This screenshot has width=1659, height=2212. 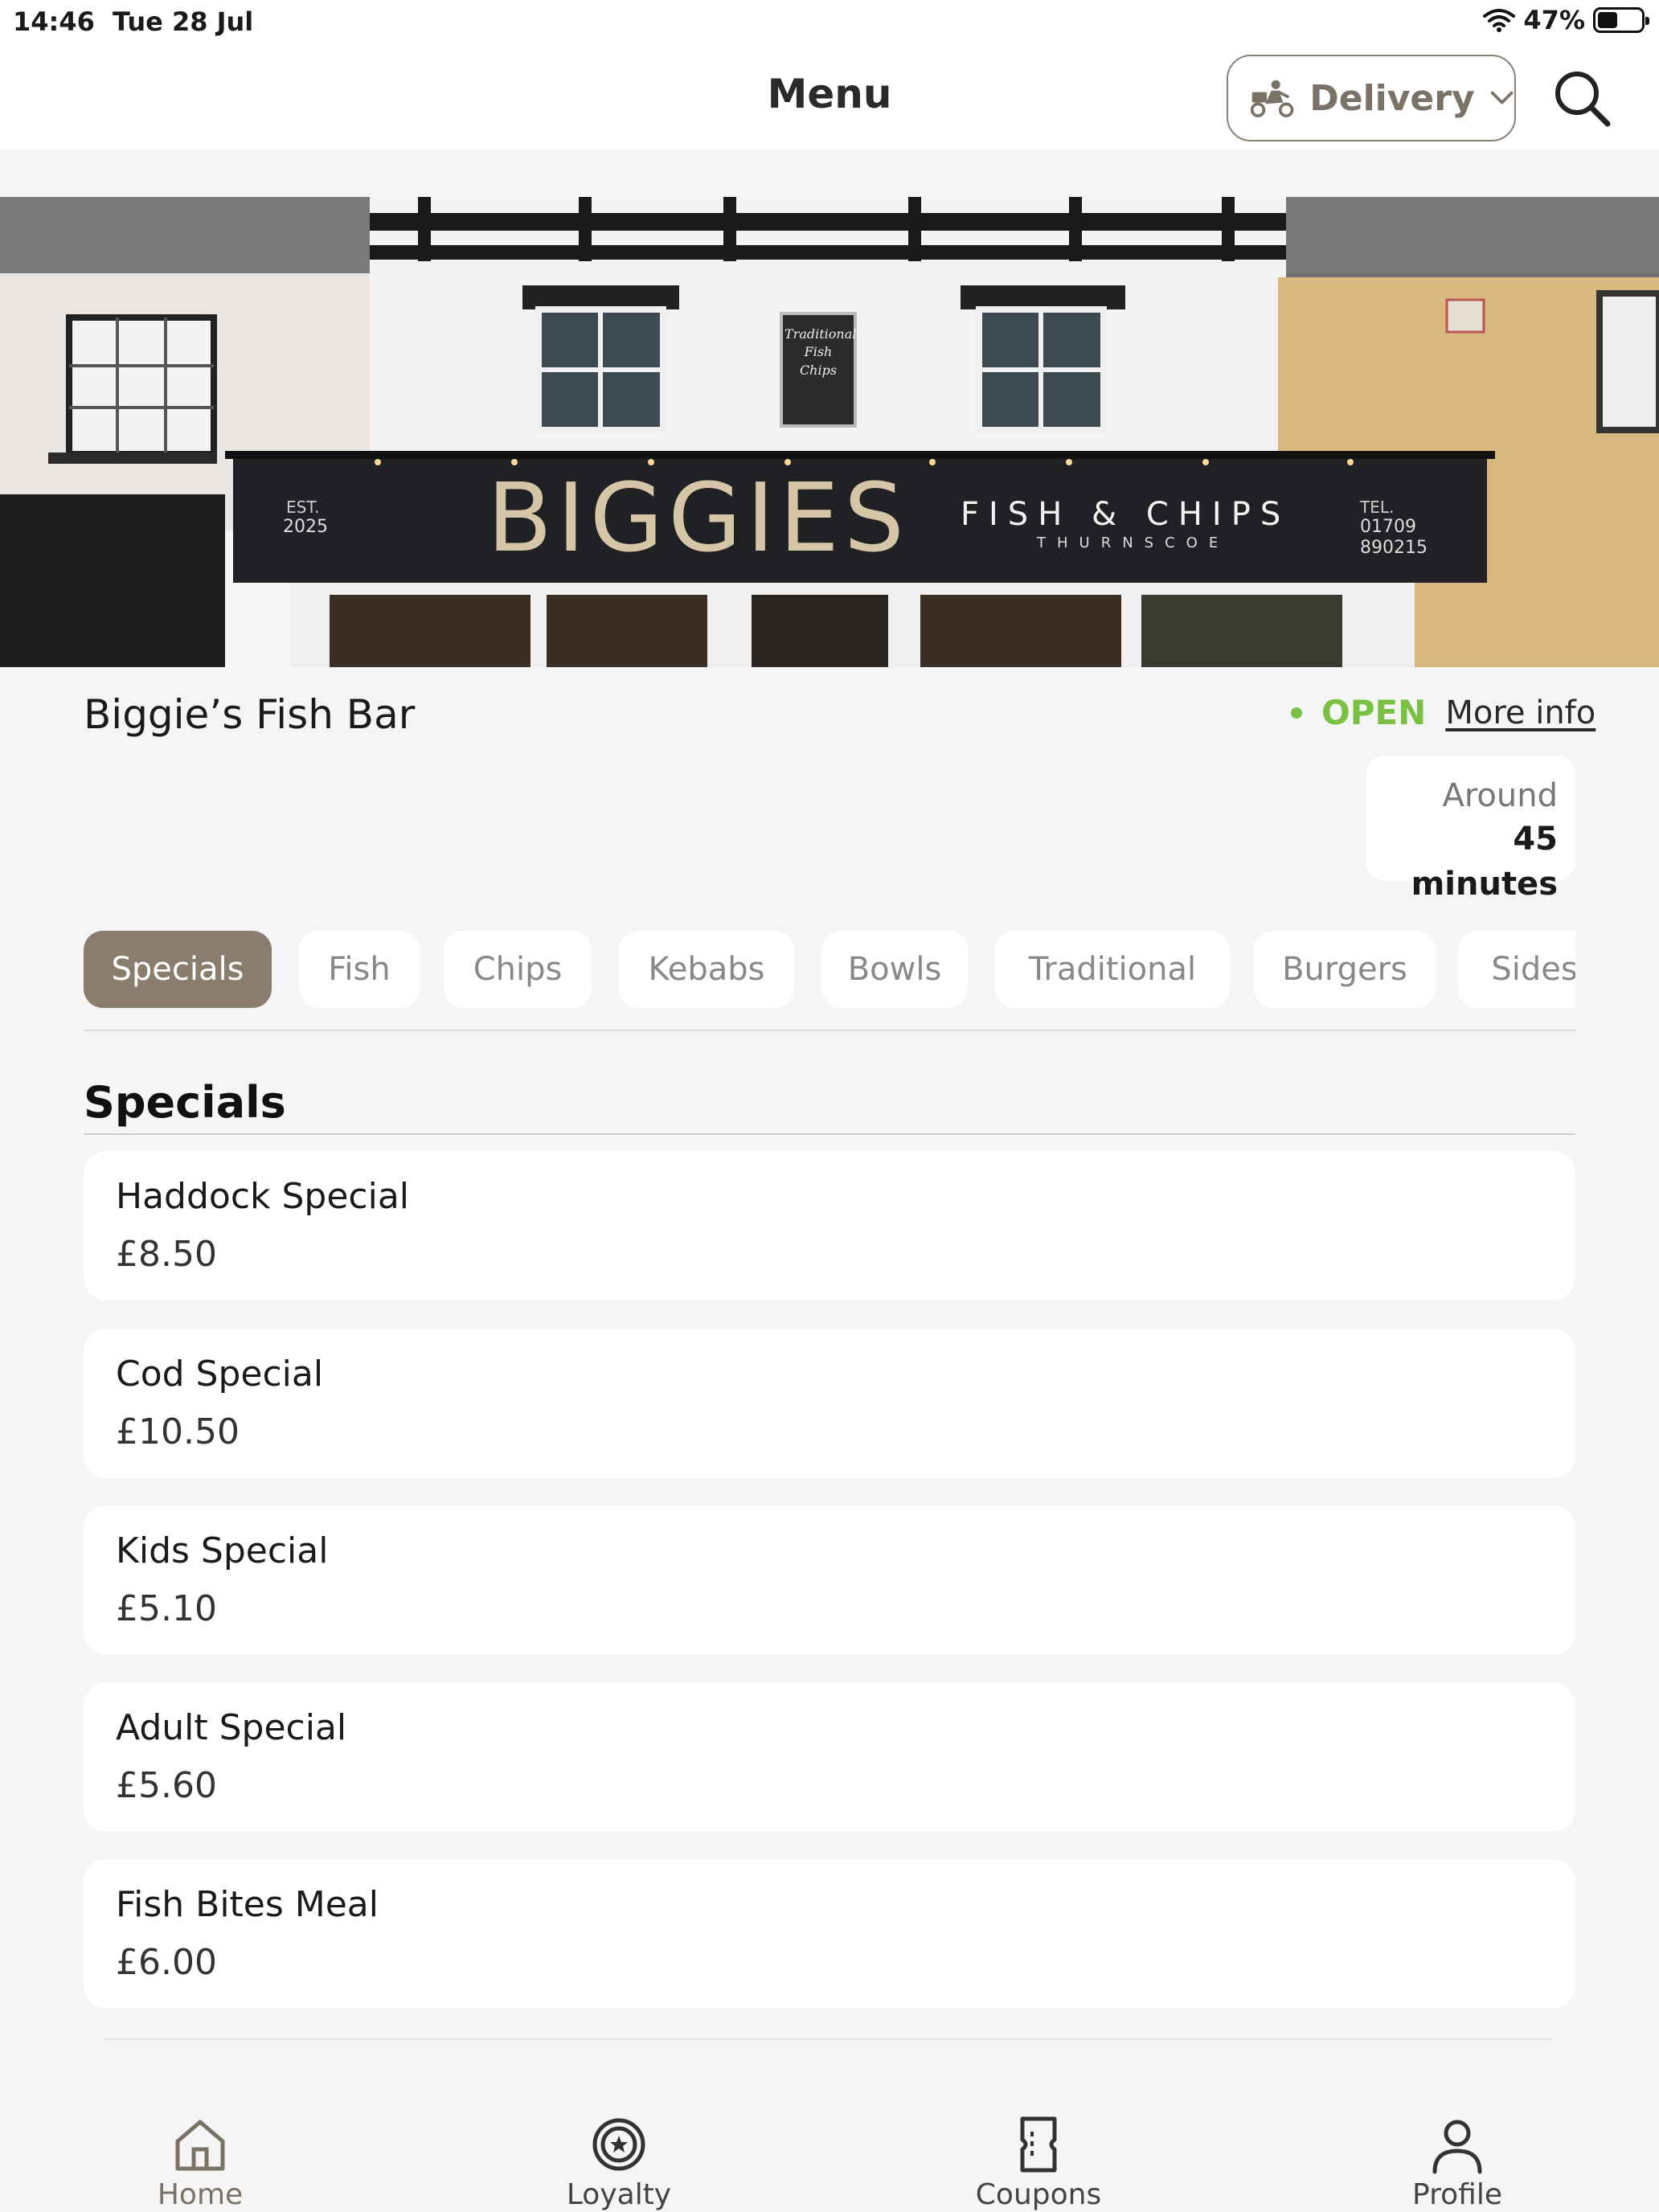 What do you see at coordinates (1377, 507) in the screenshot?
I see `sign-tel-label: TEL.` at bounding box center [1377, 507].